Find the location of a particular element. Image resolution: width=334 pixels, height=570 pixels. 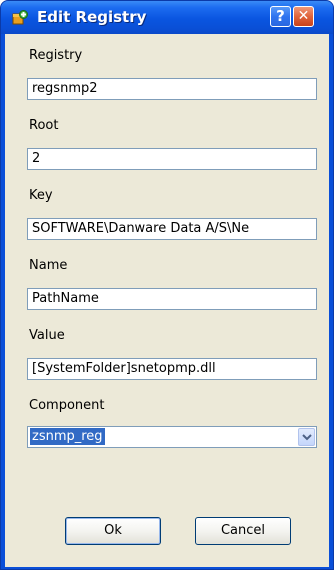

registry-package-icon is located at coordinates (20, 18).